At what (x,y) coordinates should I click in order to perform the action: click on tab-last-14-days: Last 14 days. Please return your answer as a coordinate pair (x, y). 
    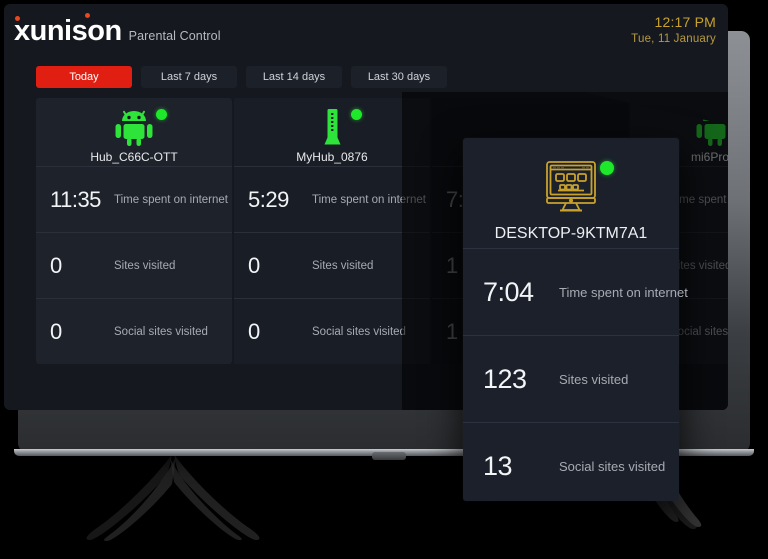
    Looking at the image, I should click on (294, 77).